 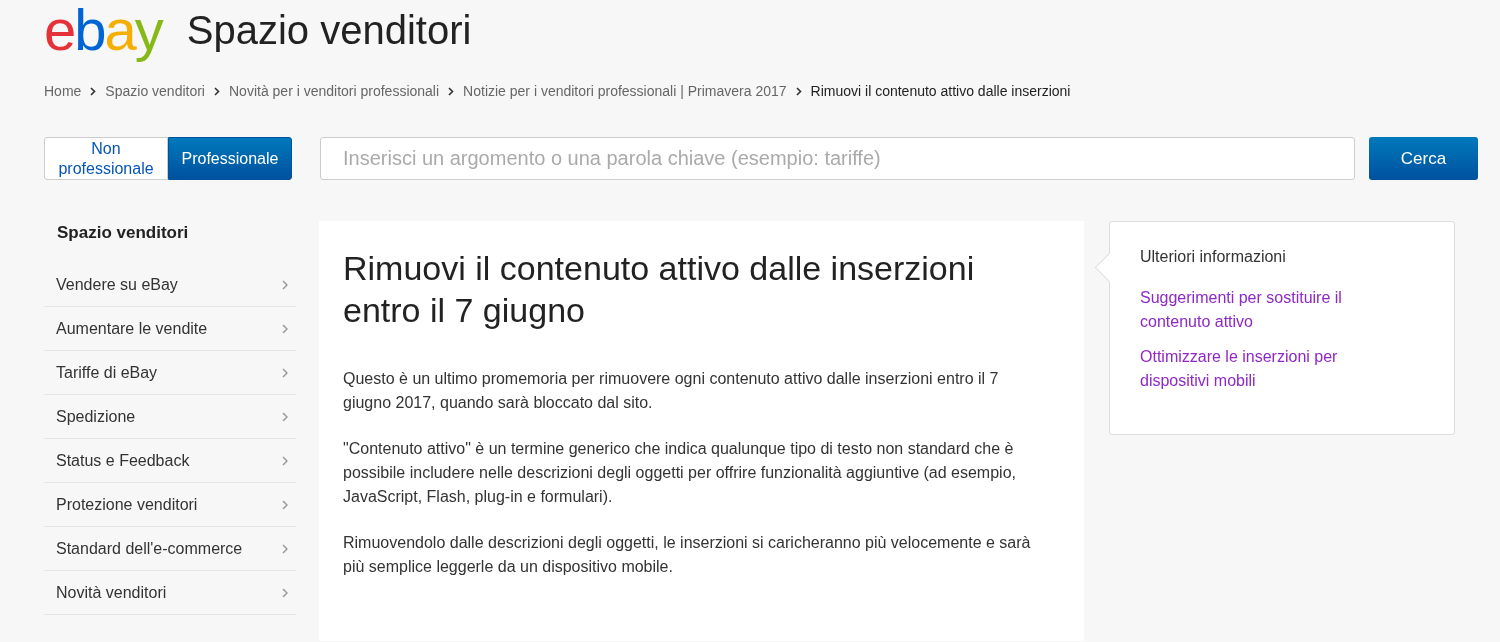 What do you see at coordinates (63, 91) in the screenshot?
I see `breadcrumb-link: Home` at bounding box center [63, 91].